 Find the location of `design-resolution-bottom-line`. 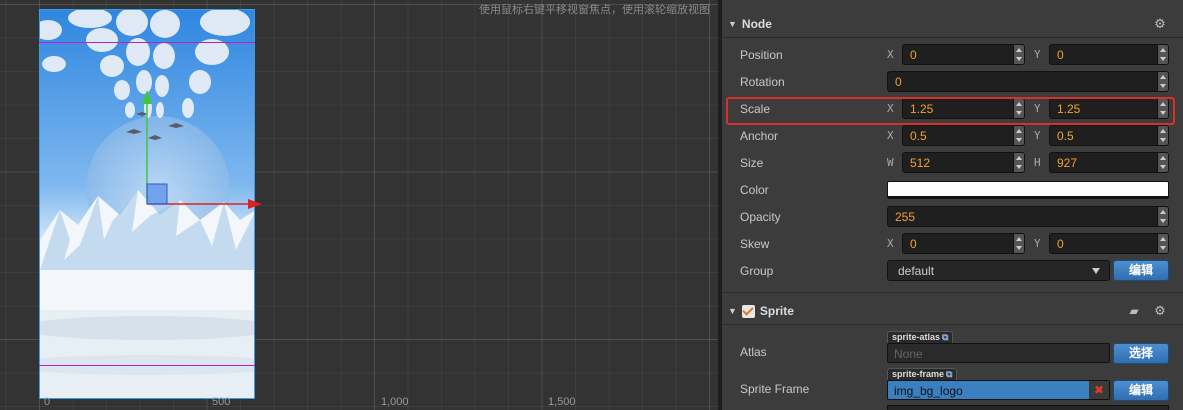

design-resolution-bottom-line is located at coordinates (147, 365).